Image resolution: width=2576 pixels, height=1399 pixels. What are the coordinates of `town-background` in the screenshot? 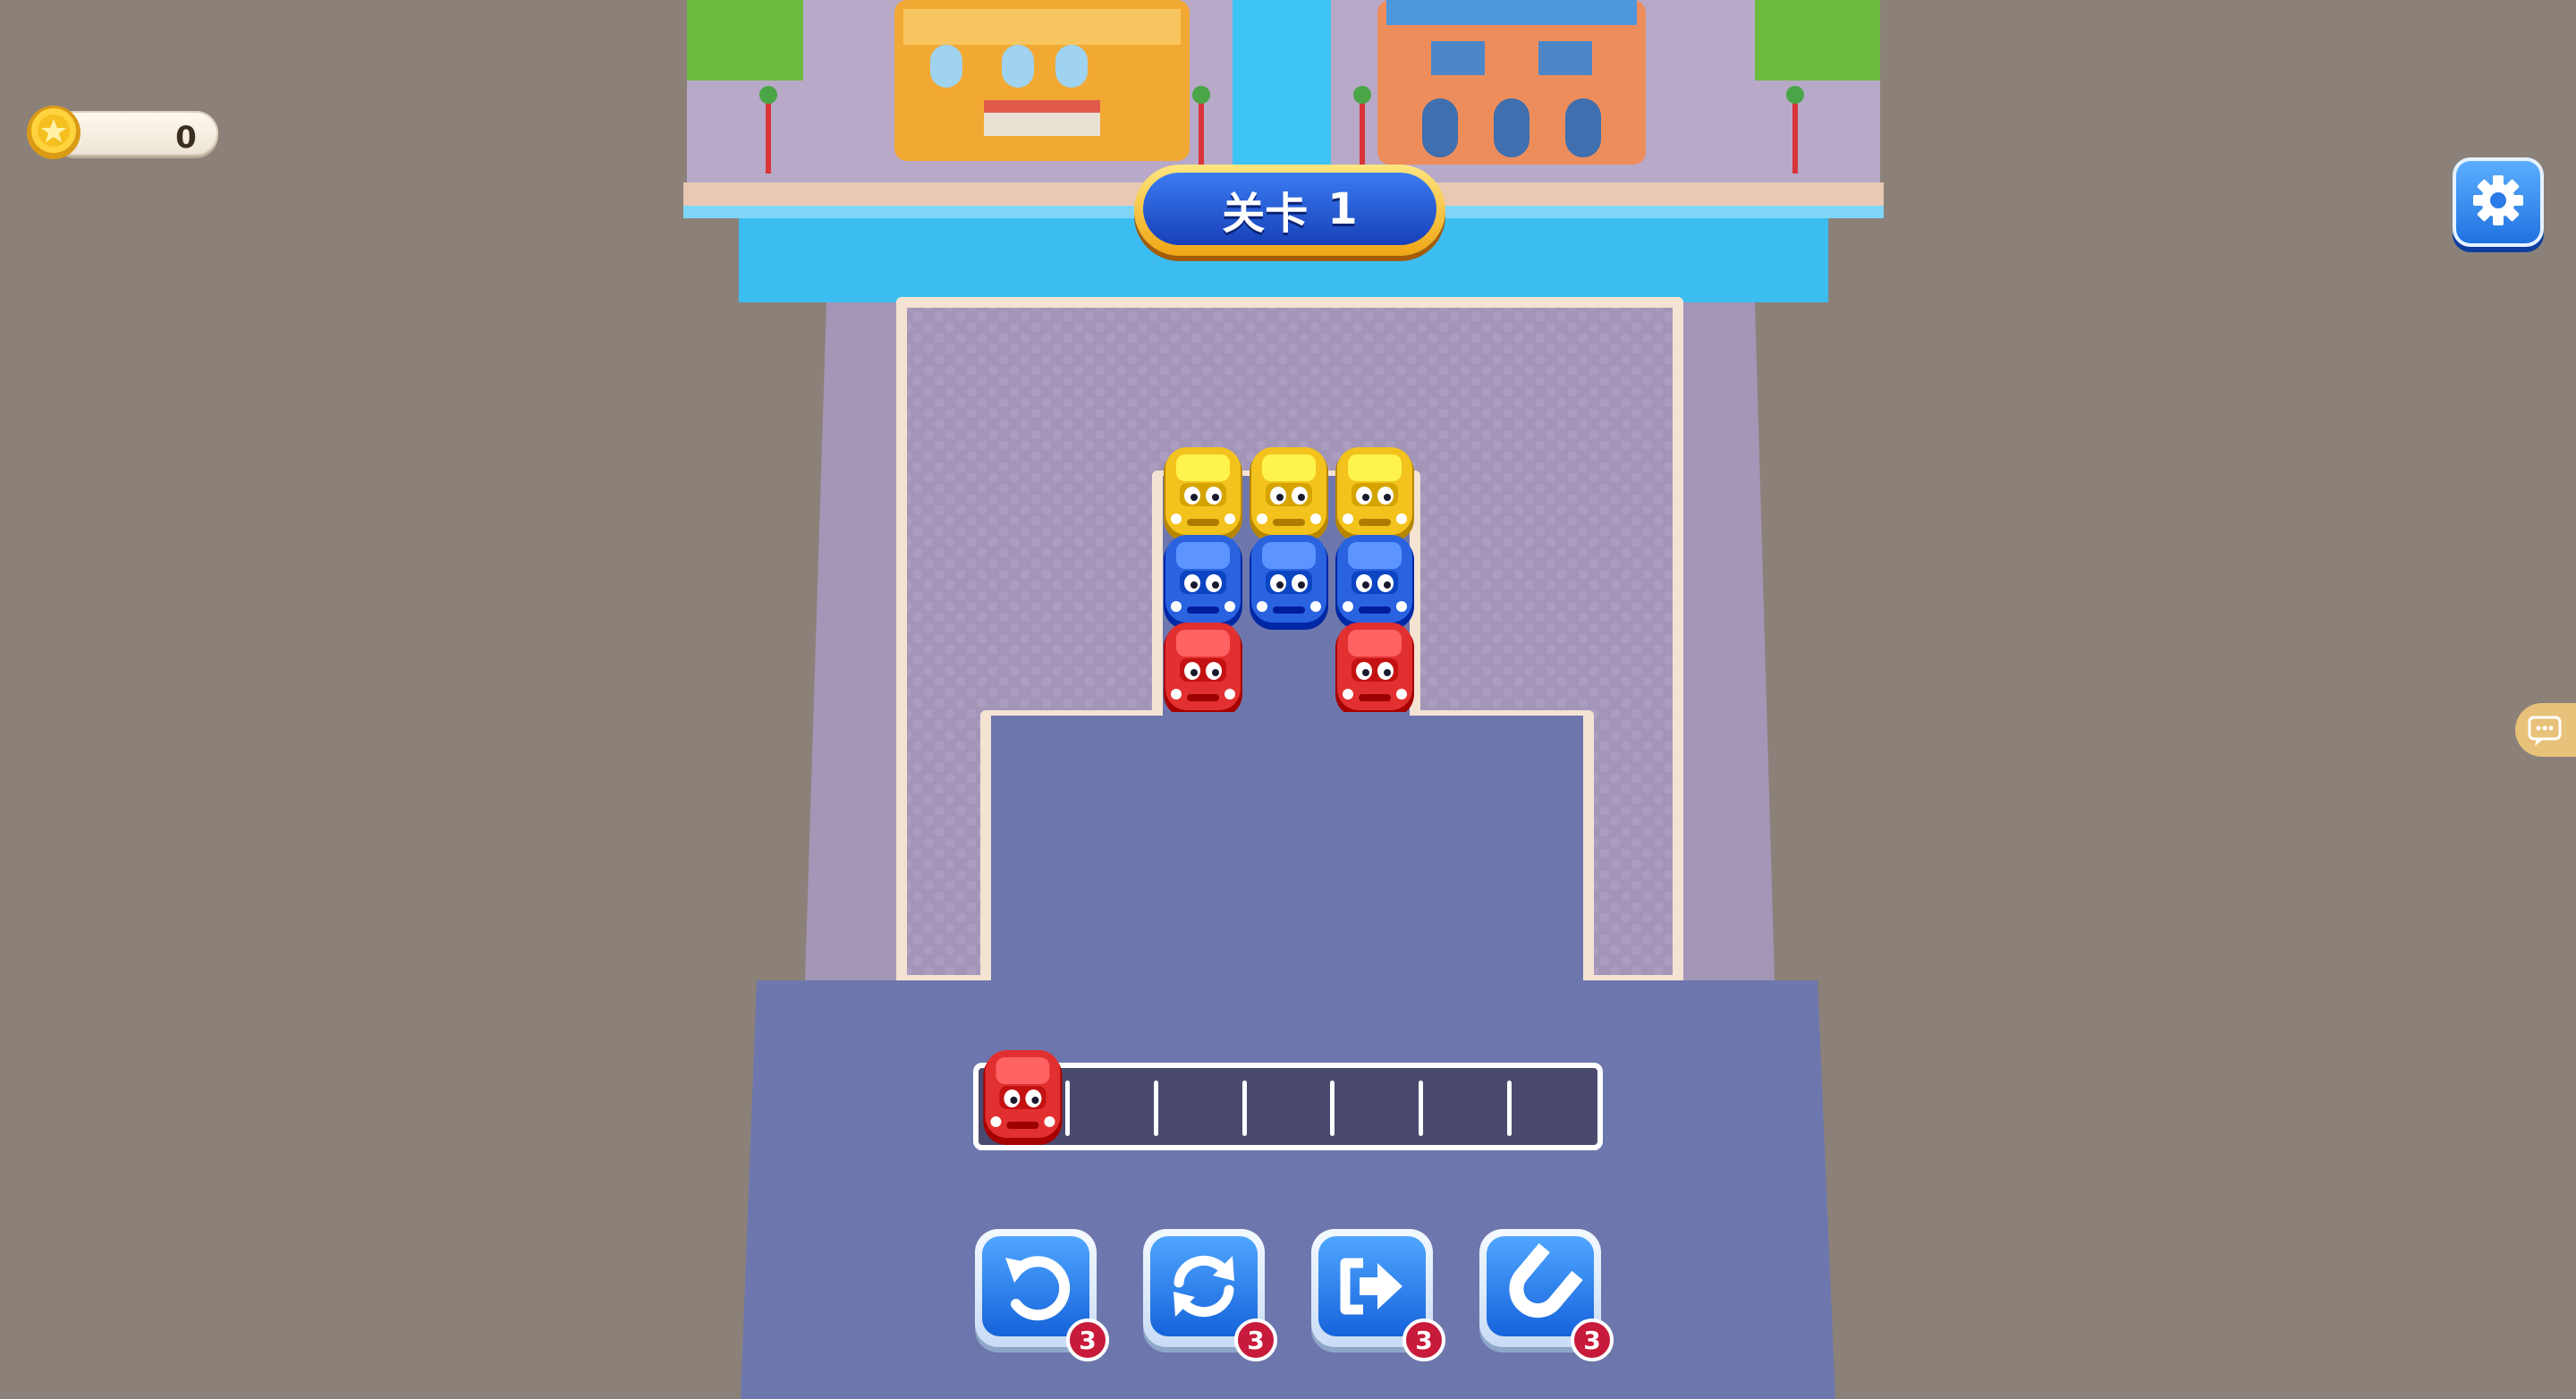 It's located at (1283, 151).